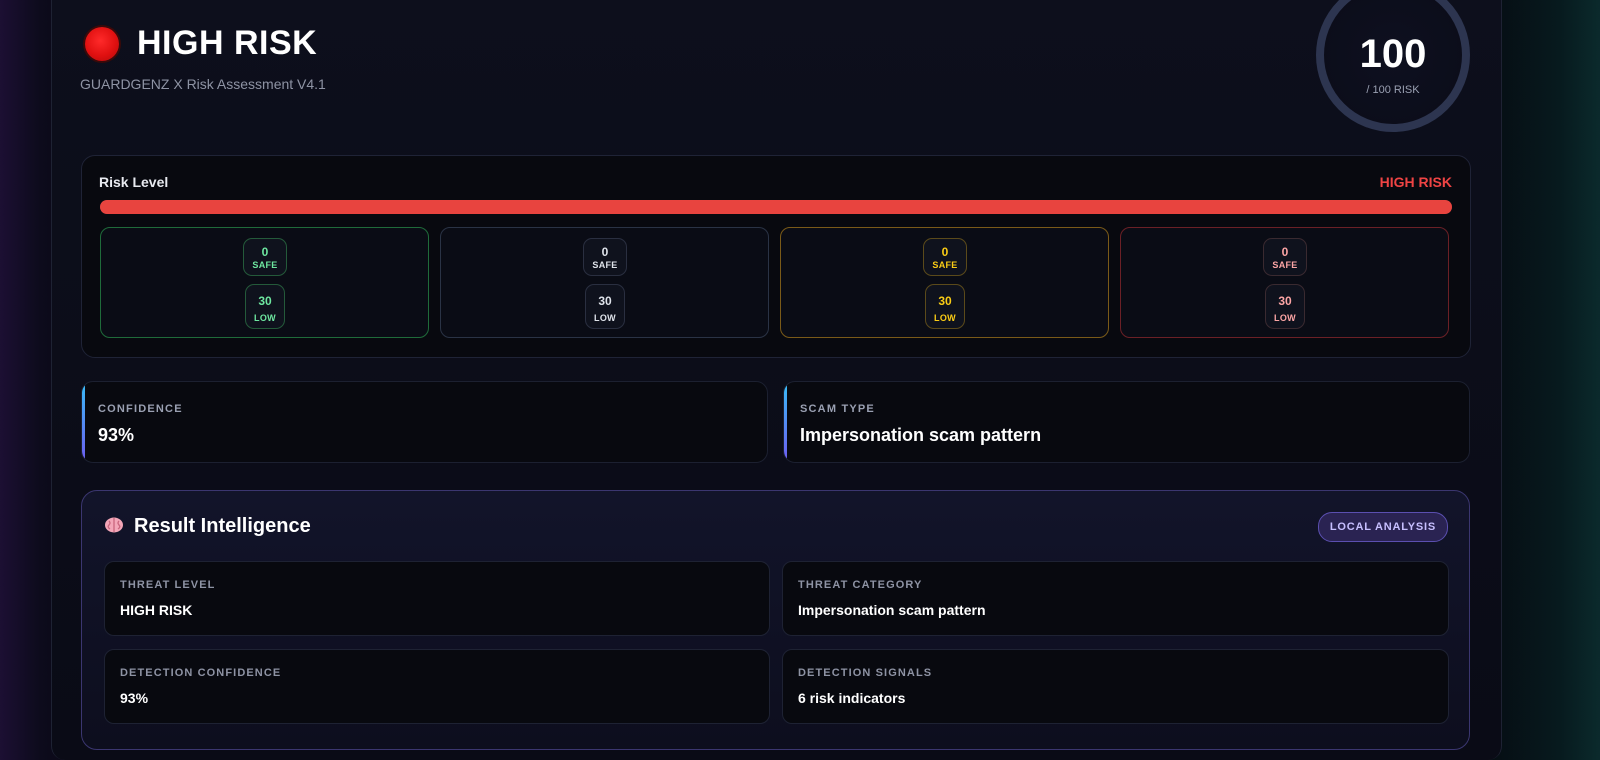  I want to click on detection-confidence-value: 93%, so click(134, 698).